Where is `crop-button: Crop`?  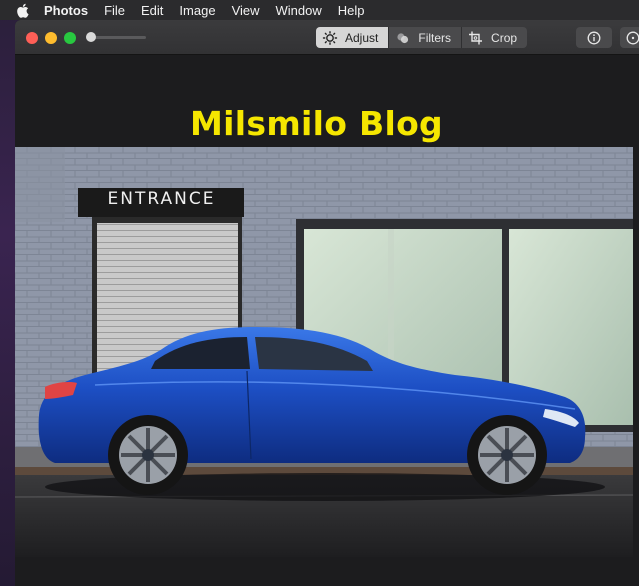 crop-button: Crop is located at coordinates (494, 37).